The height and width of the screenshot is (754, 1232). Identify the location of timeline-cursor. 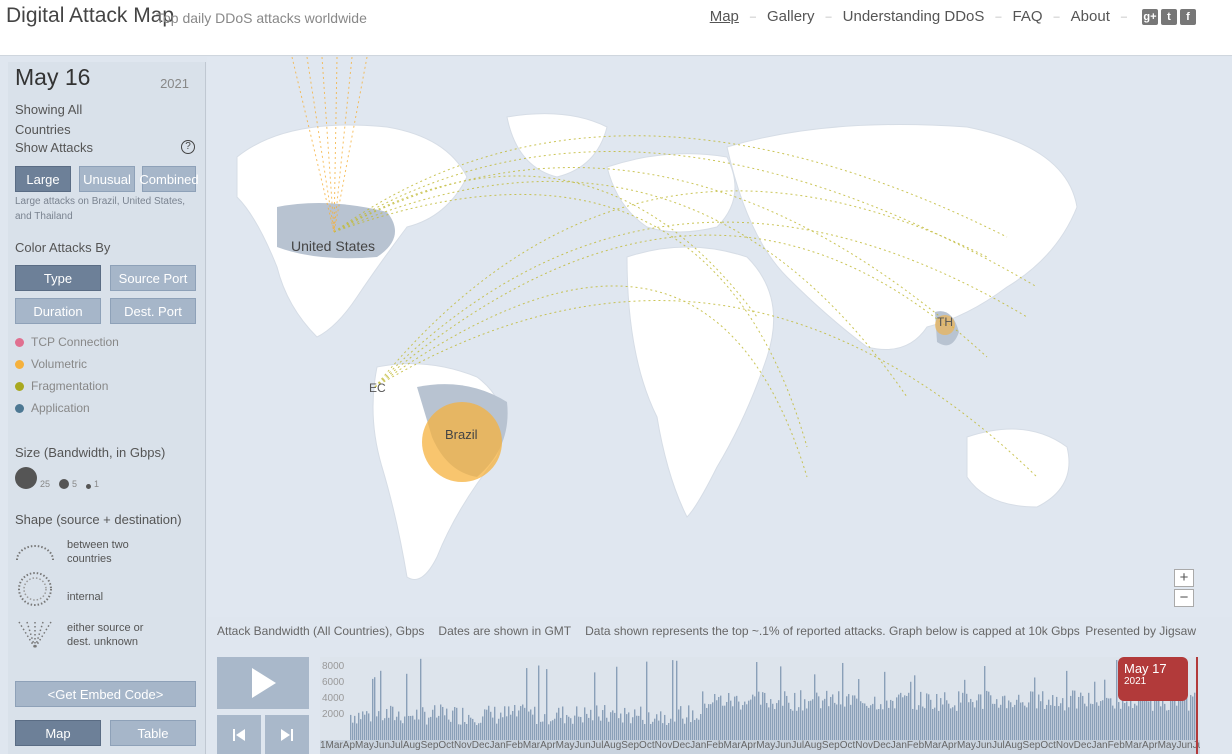
(1197, 705).